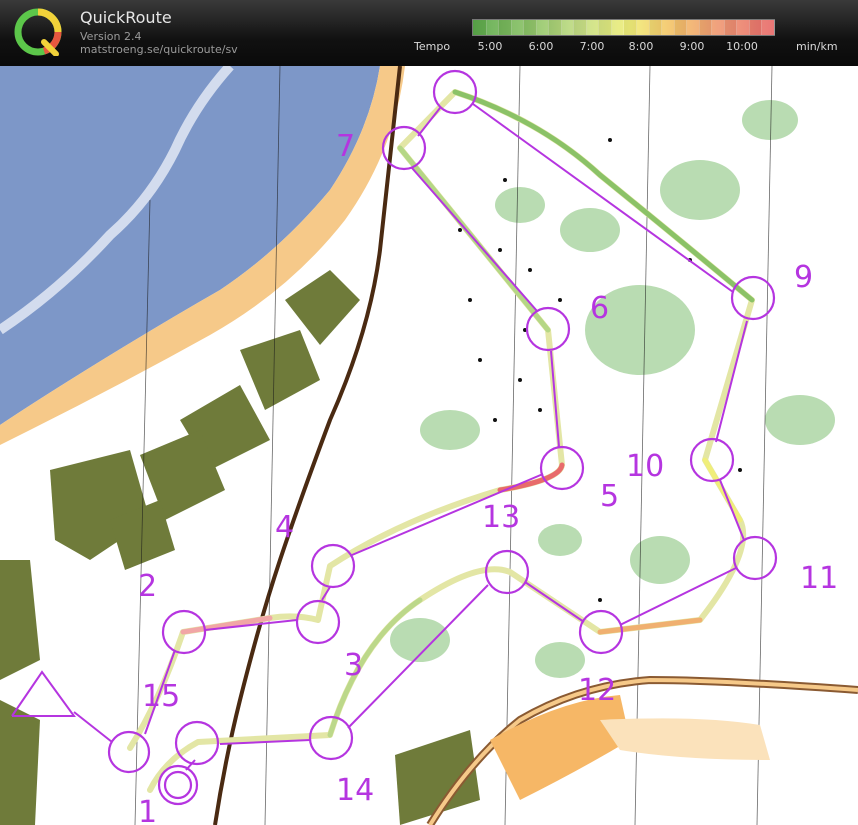 This screenshot has height=825, width=858. What do you see at coordinates (126, 17) in the screenshot?
I see `app-title: QuickRoute` at bounding box center [126, 17].